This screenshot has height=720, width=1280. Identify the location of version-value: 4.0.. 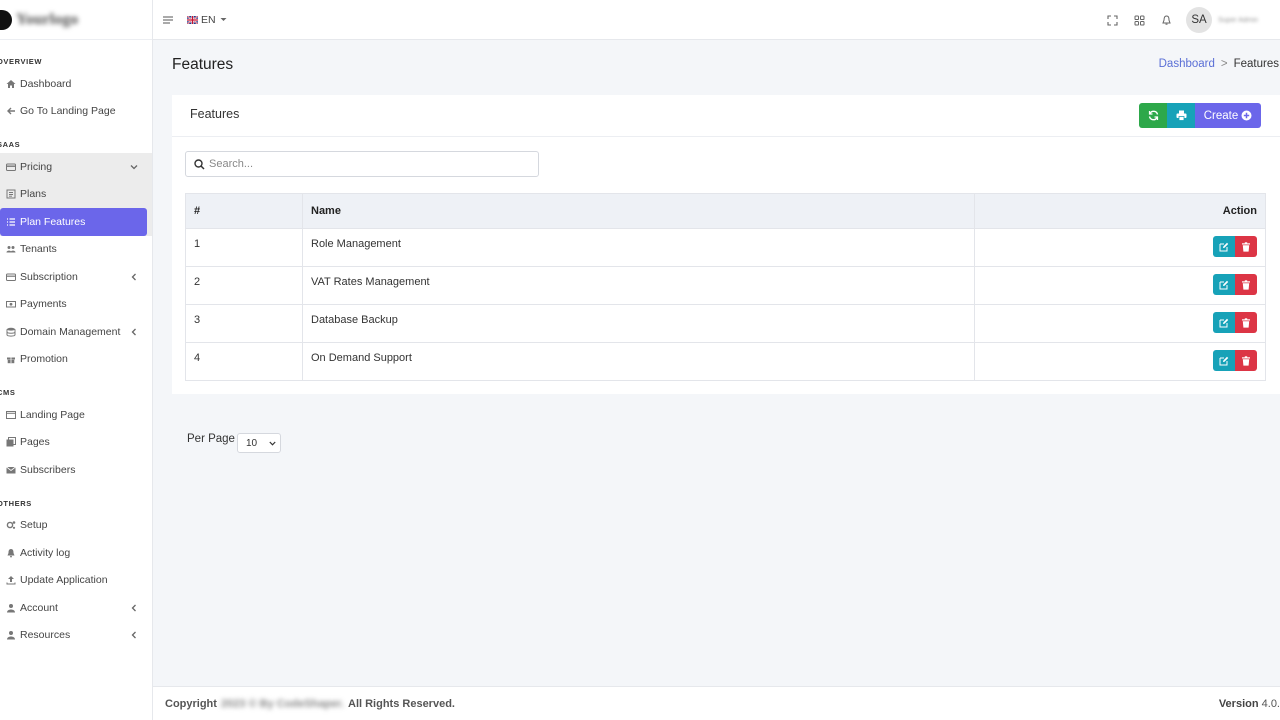
(1270, 704).